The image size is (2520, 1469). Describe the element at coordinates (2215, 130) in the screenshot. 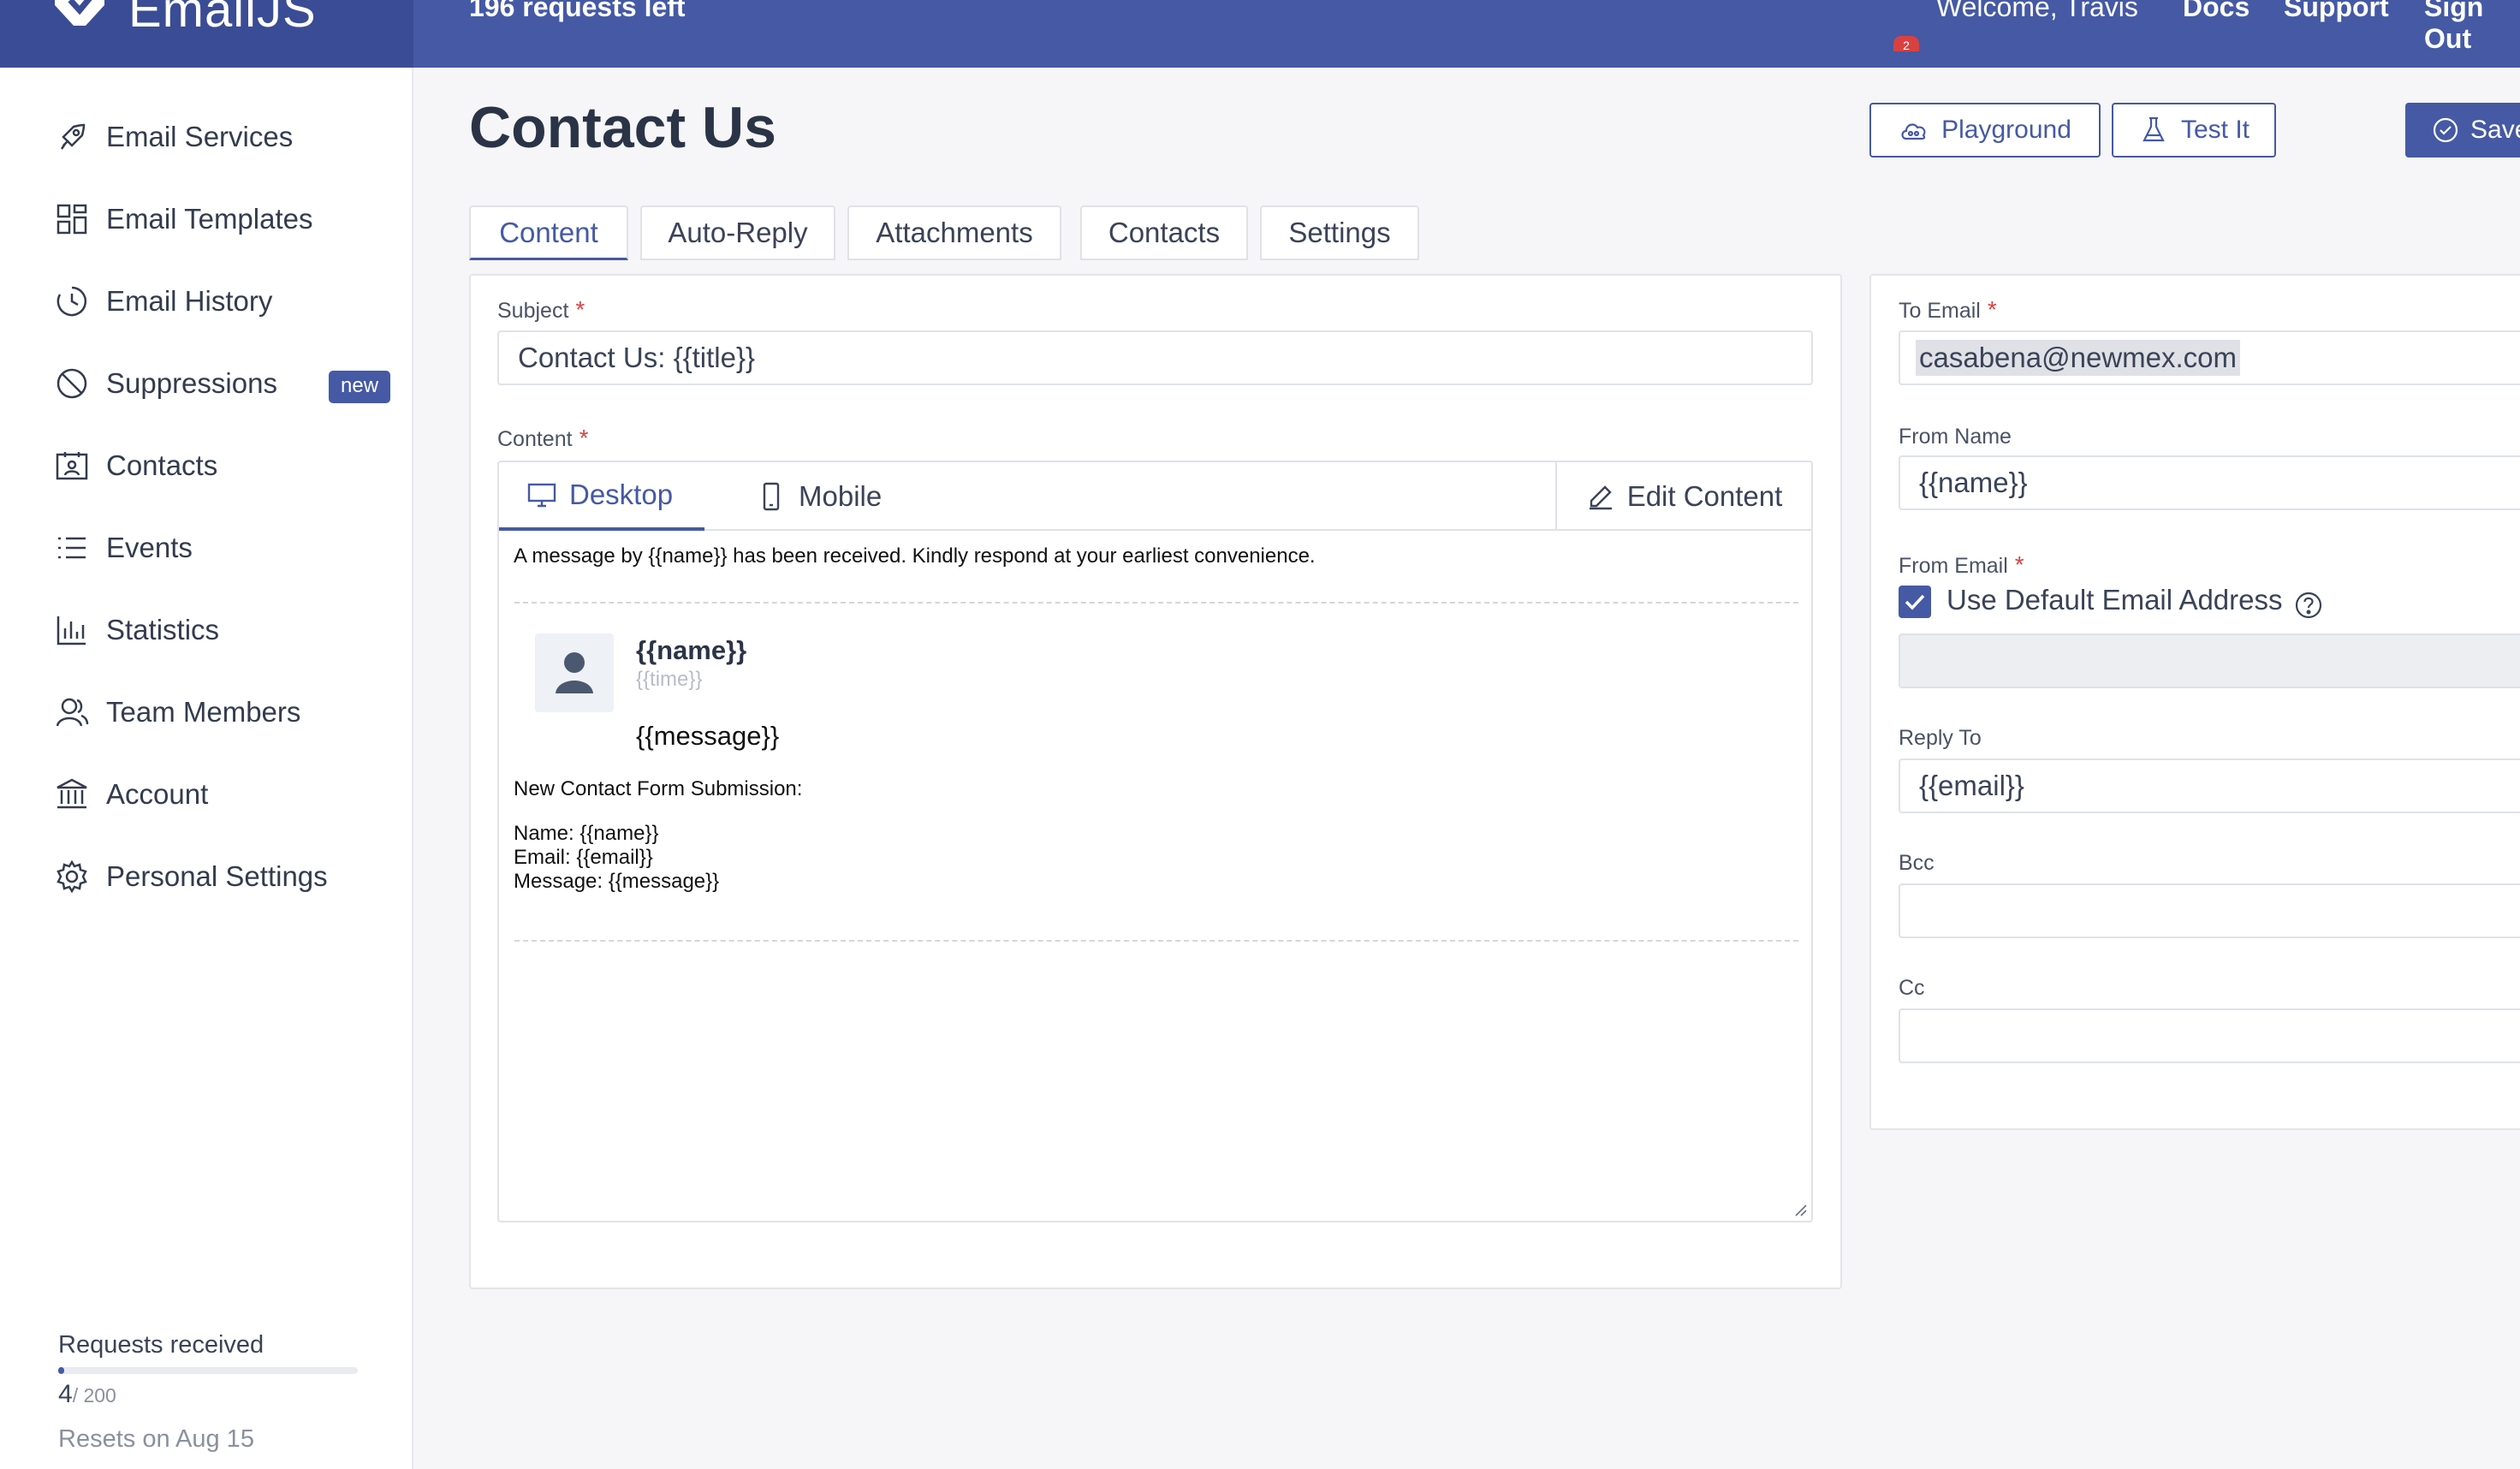

I see `test-it-label: Test It` at that location.